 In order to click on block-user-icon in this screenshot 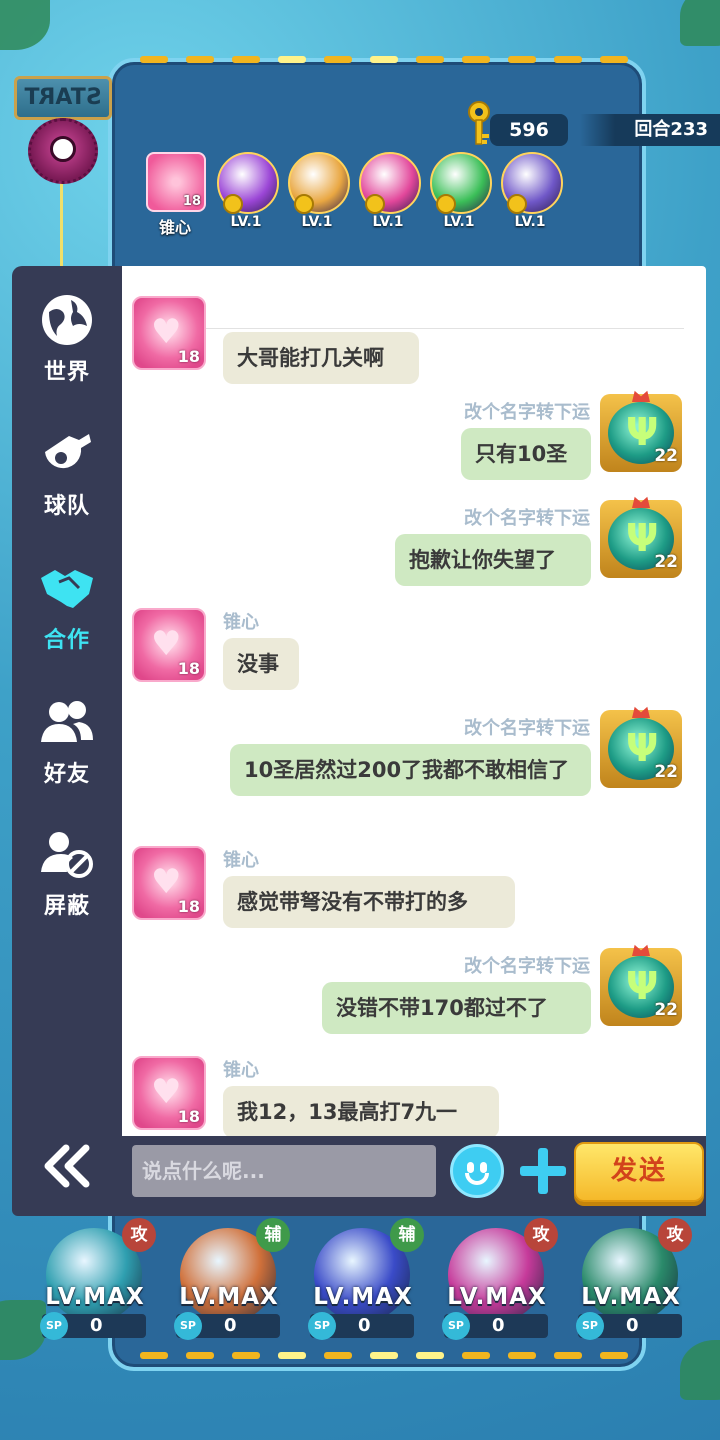, I will do `click(67, 855)`.